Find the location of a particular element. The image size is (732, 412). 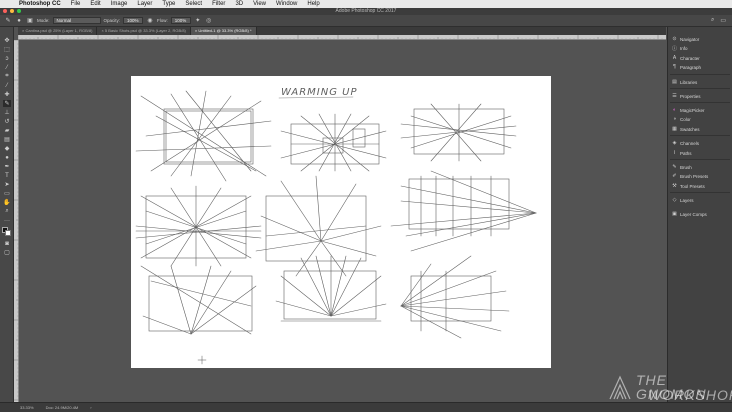

panel-label: MagicPicker is located at coordinates (692, 110).